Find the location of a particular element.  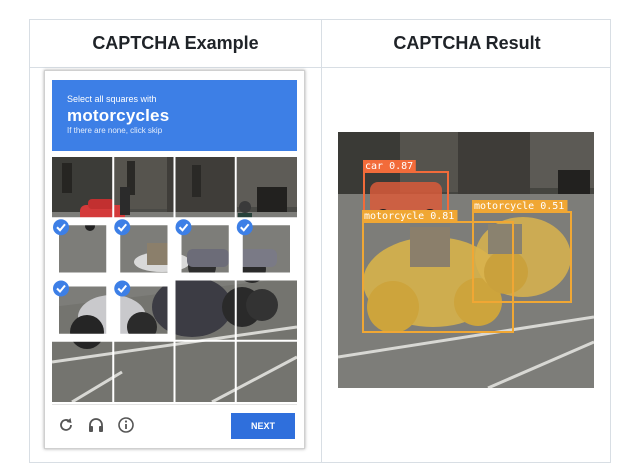

next-button: NEXT is located at coordinates (263, 426).